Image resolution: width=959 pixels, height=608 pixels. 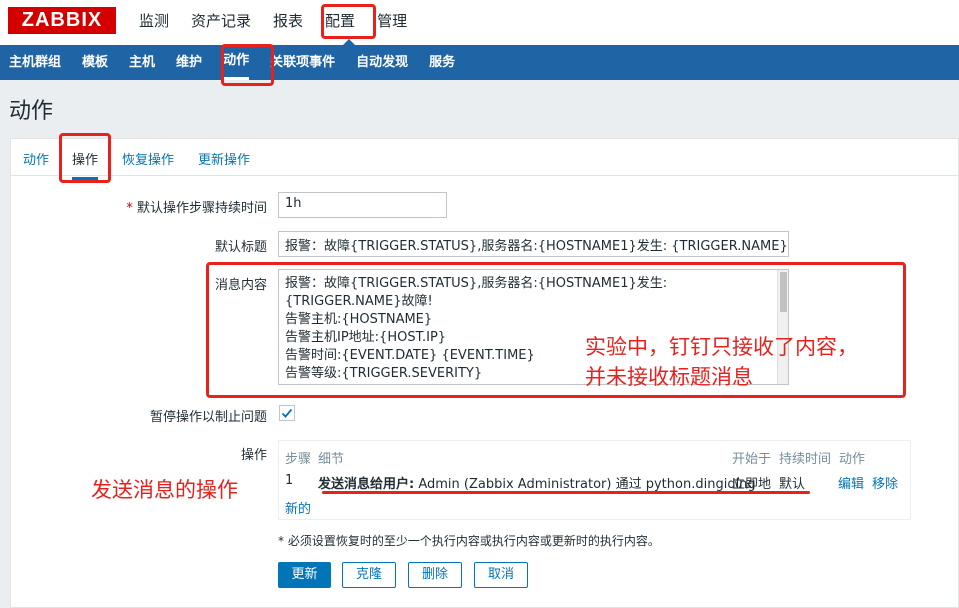 I want to click on cancel-button: 取消, so click(x=501, y=575).